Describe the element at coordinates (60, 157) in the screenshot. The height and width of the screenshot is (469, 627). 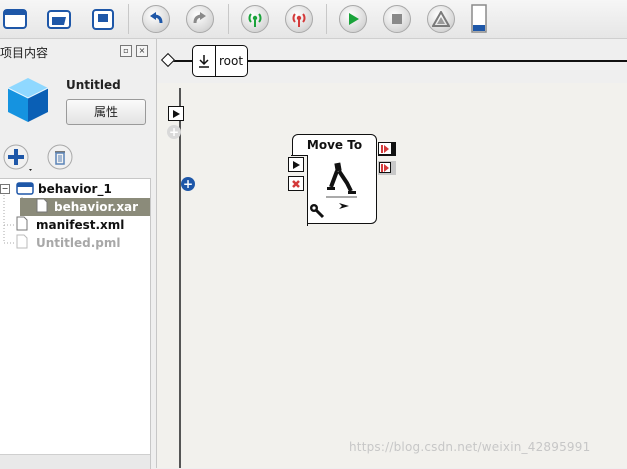
I see `delete-item-button` at that location.